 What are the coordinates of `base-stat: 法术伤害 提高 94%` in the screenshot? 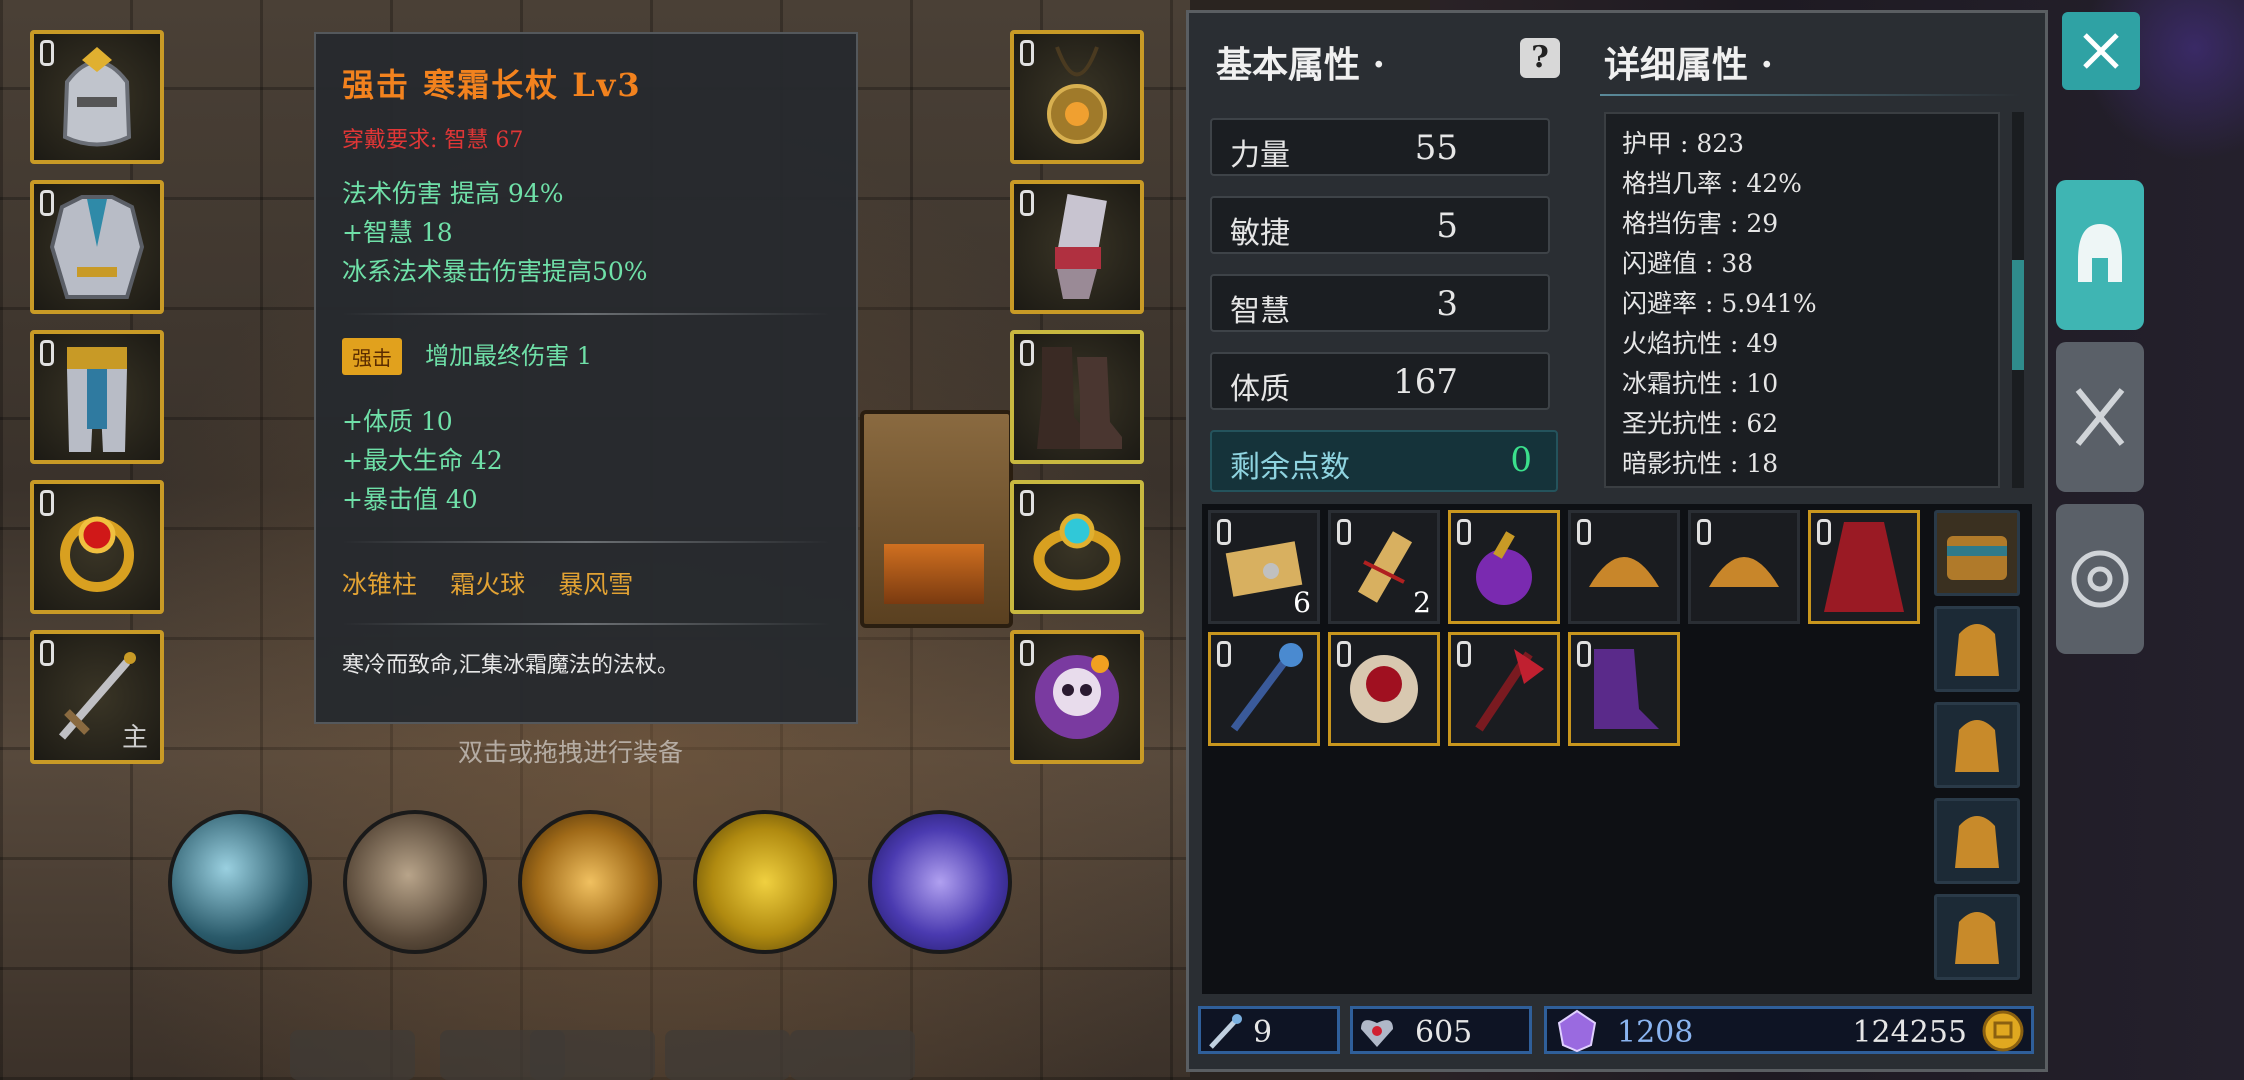 It's located at (453, 193).